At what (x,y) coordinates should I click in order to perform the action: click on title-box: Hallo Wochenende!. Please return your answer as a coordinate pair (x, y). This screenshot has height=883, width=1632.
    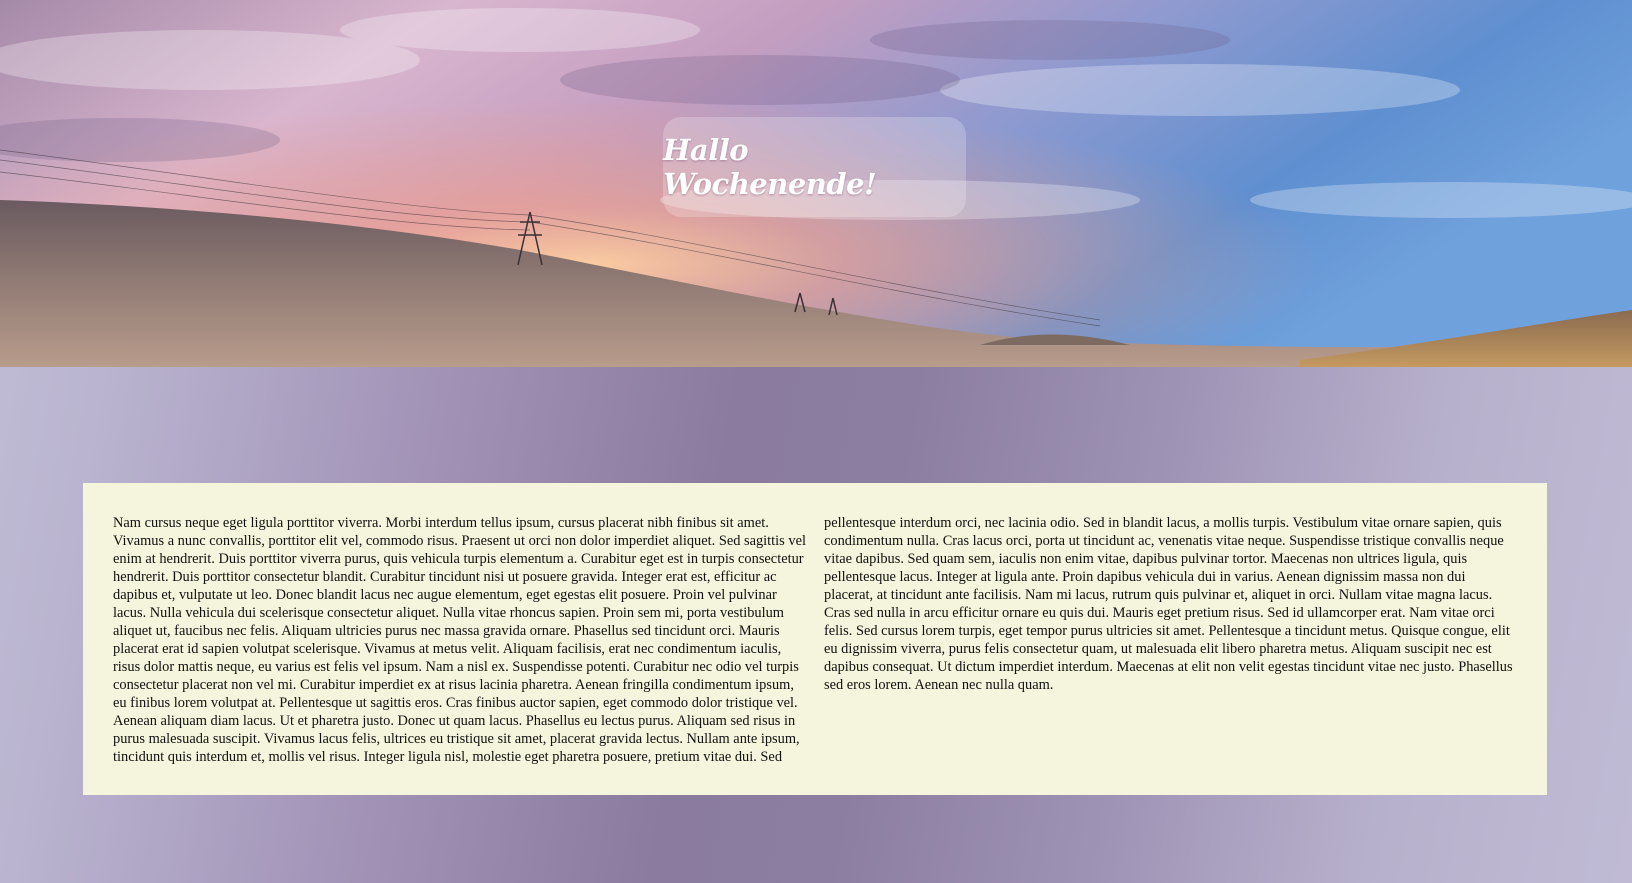
    Looking at the image, I should click on (814, 167).